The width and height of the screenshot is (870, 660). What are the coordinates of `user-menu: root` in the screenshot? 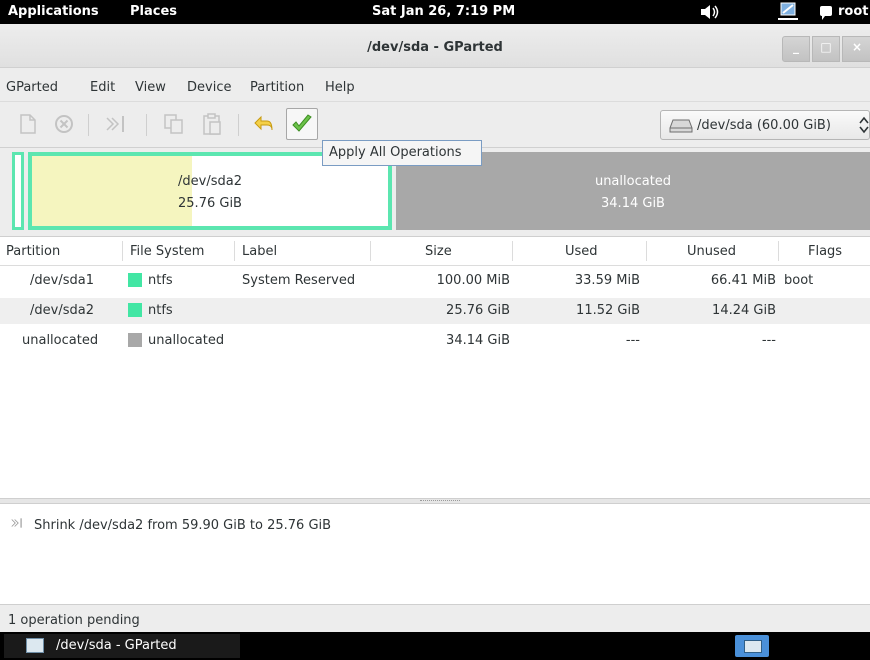 It's located at (853, 11).